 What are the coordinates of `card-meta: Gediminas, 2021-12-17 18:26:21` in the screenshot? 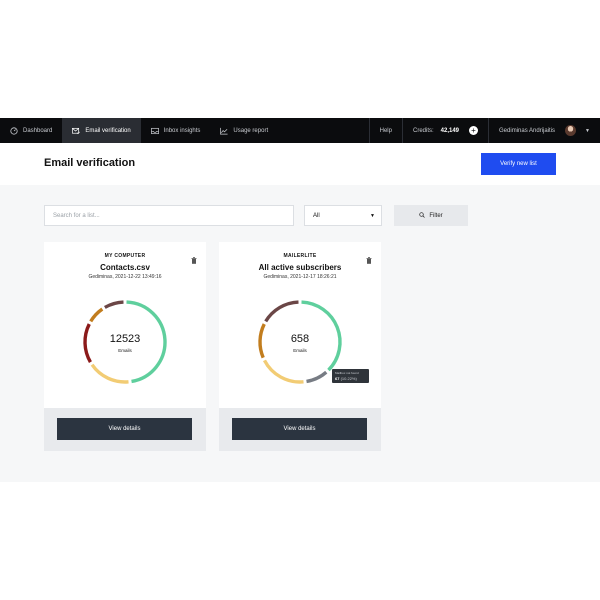 It's located at (300, 277).